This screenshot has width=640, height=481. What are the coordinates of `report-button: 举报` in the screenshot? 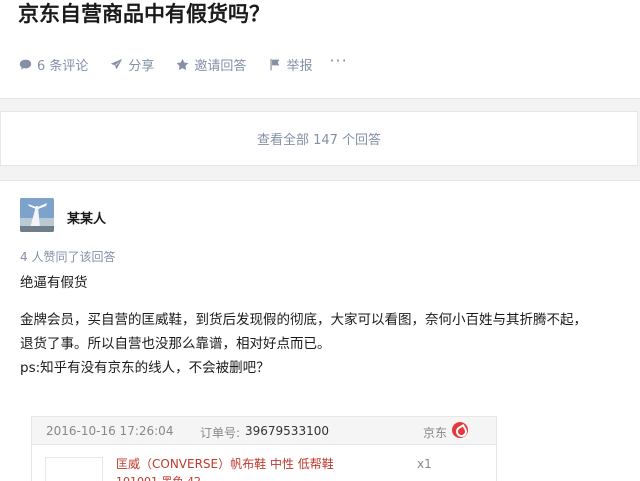 It's located at (289, 64).